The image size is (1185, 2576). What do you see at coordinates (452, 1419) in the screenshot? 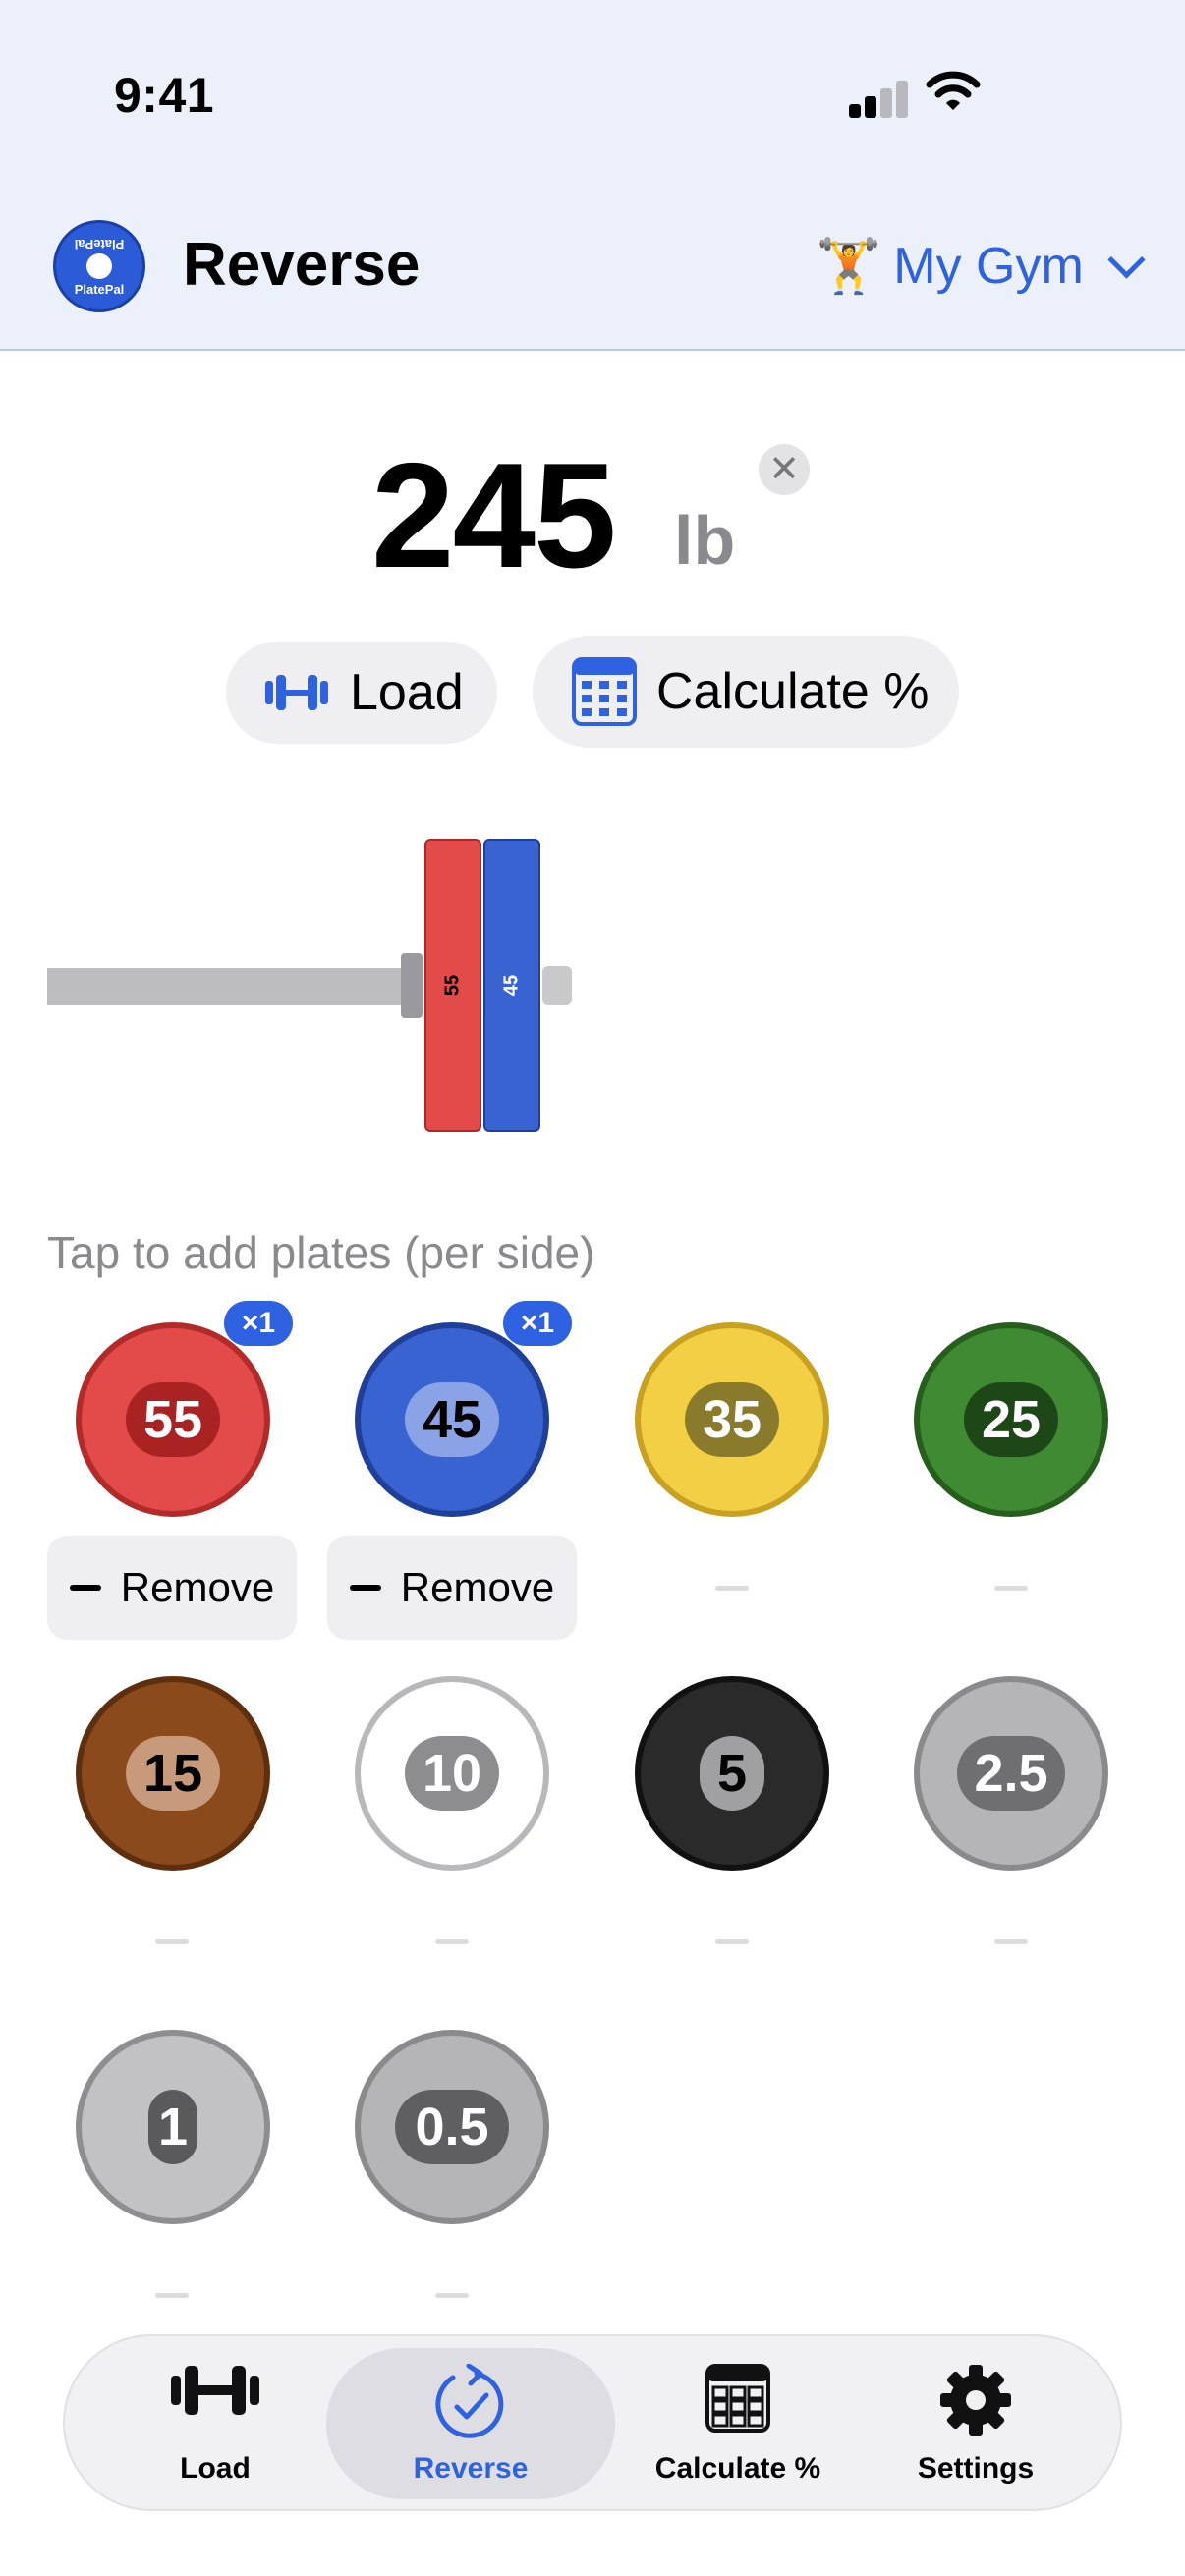
I see `plate-45: 45` at bounding box center [452, 1419].